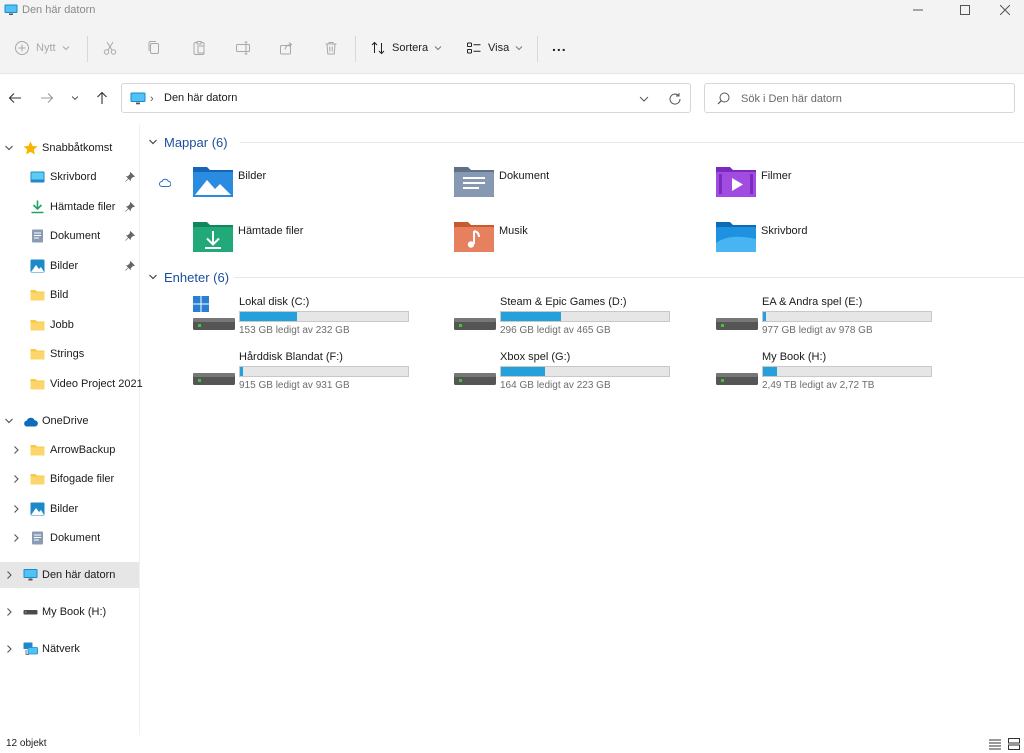 Image resolution: width=1024 pixels, height=753 pixels. Describe the element at coordinates (37, 538) in the screenshot. I see `document-icon` at that location.